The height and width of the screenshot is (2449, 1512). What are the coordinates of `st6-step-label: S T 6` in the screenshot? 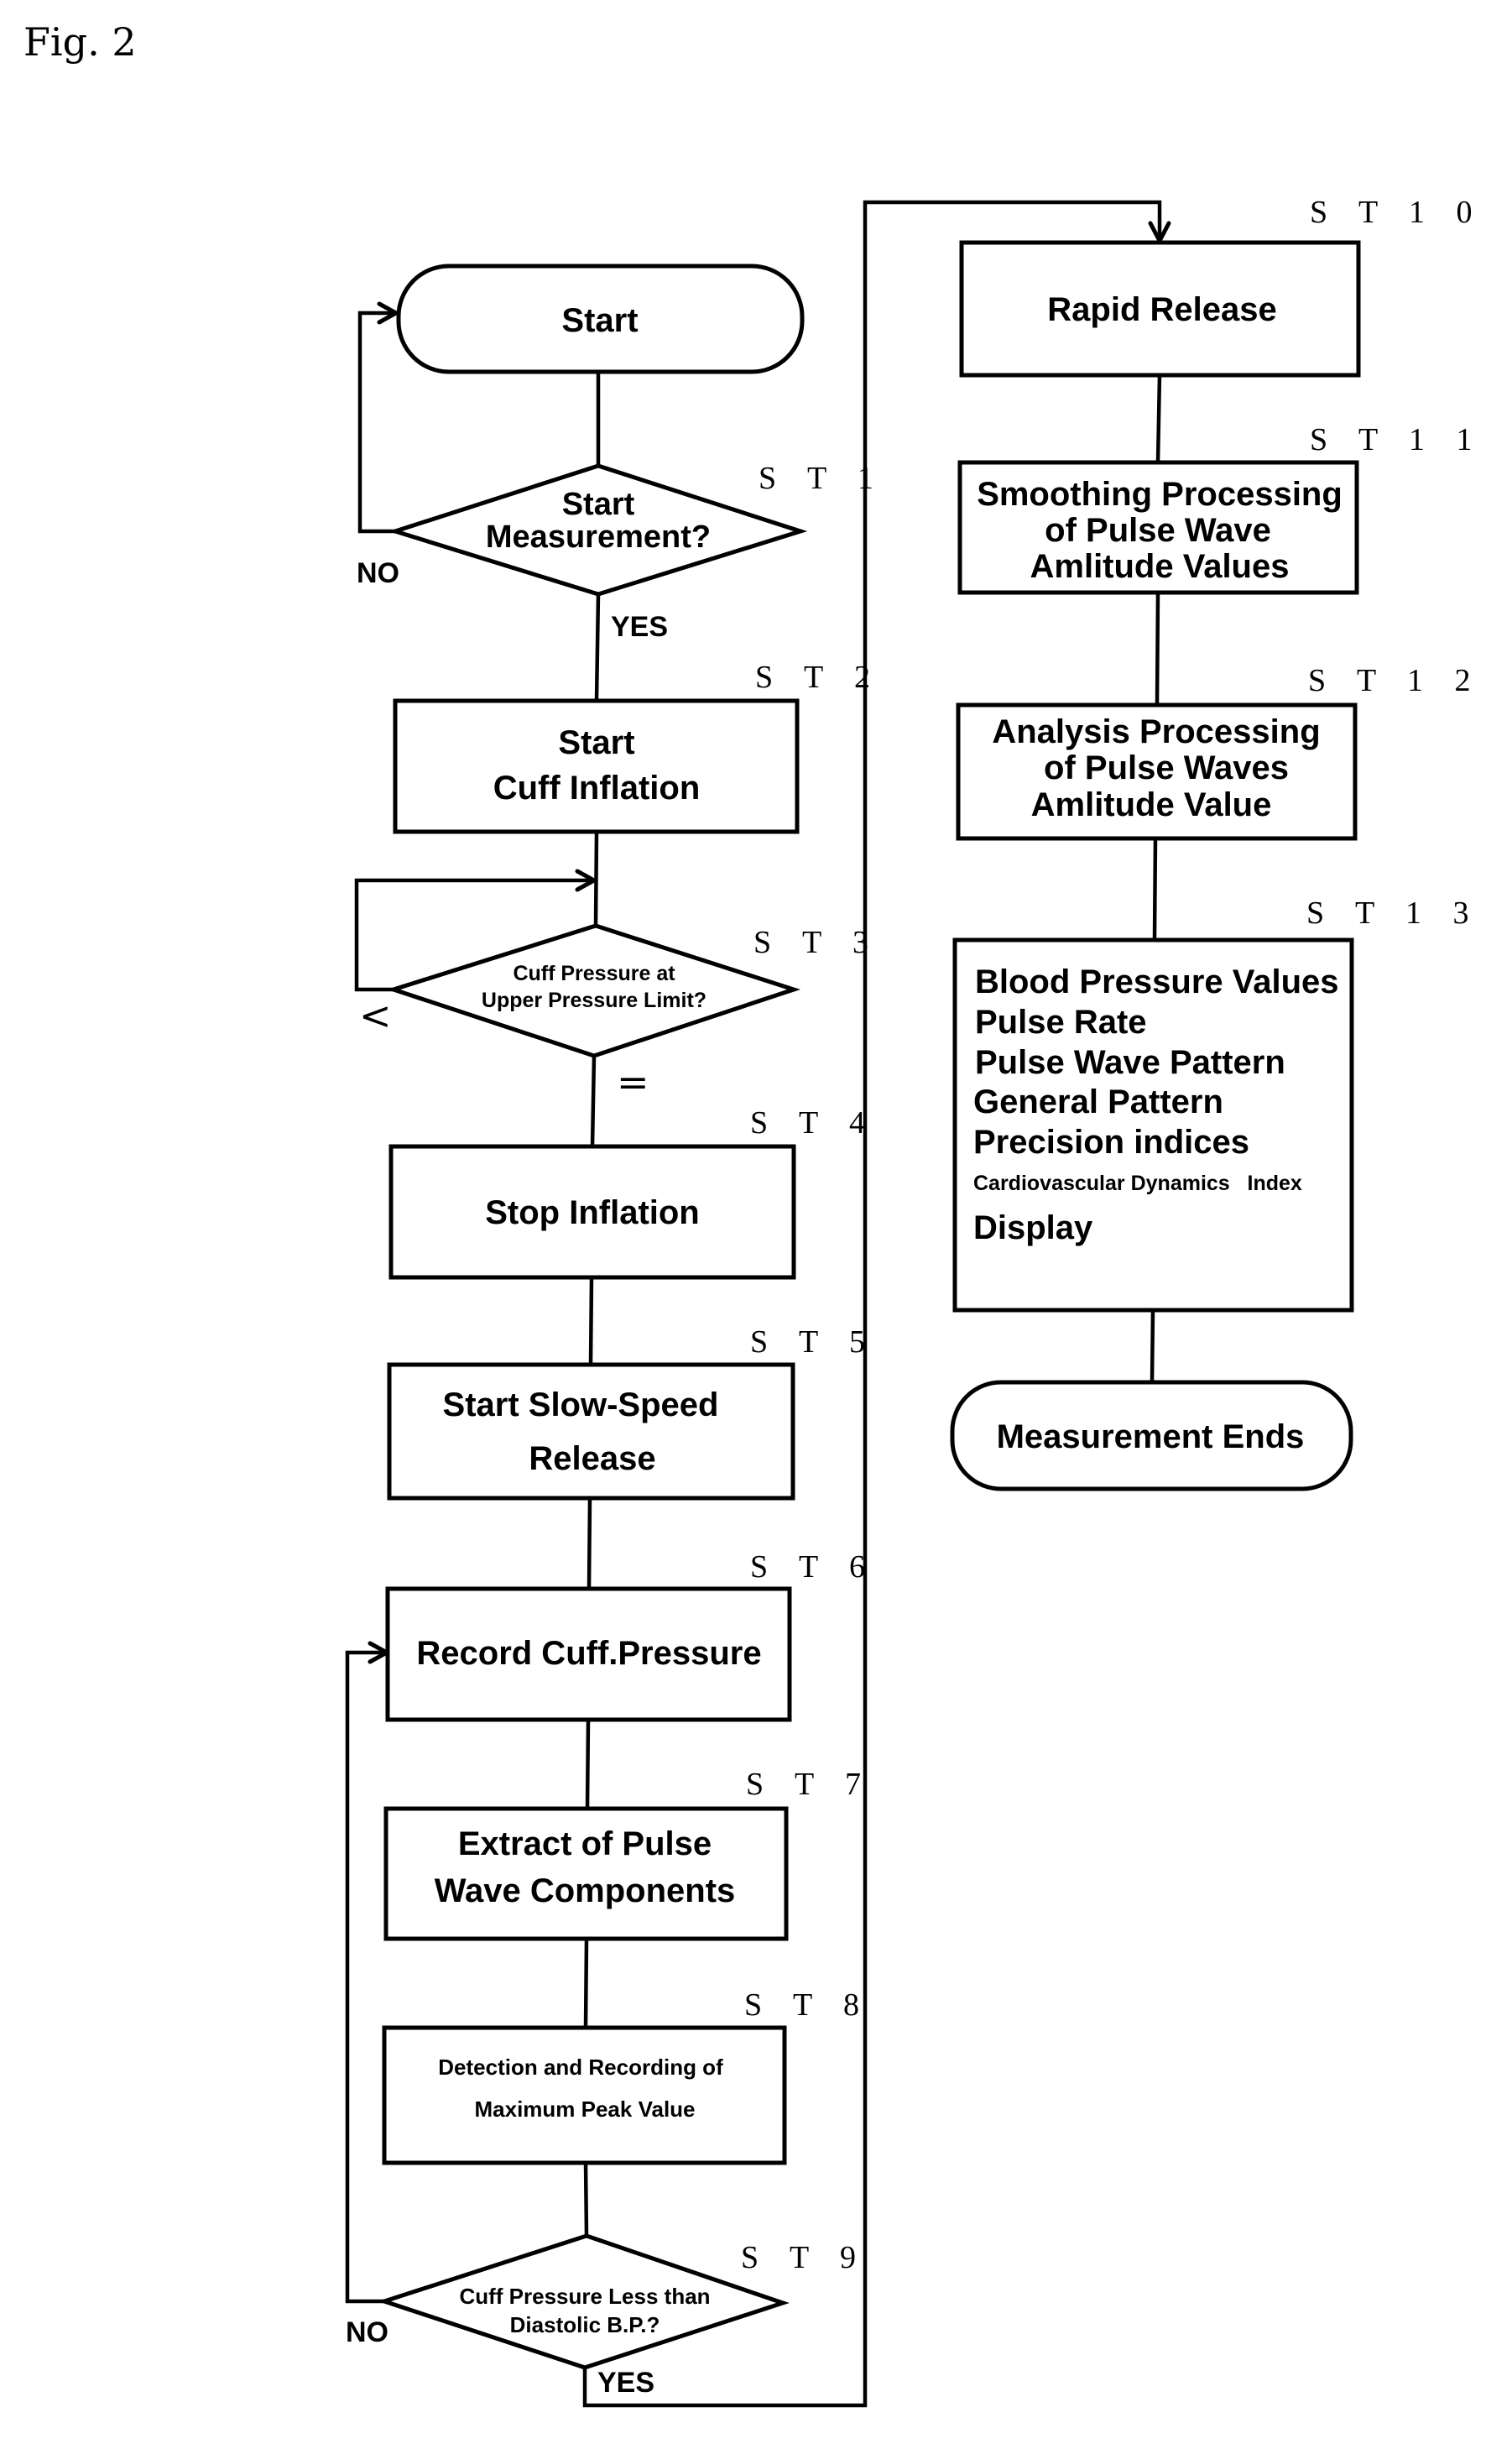 It's located at (814, 1567).